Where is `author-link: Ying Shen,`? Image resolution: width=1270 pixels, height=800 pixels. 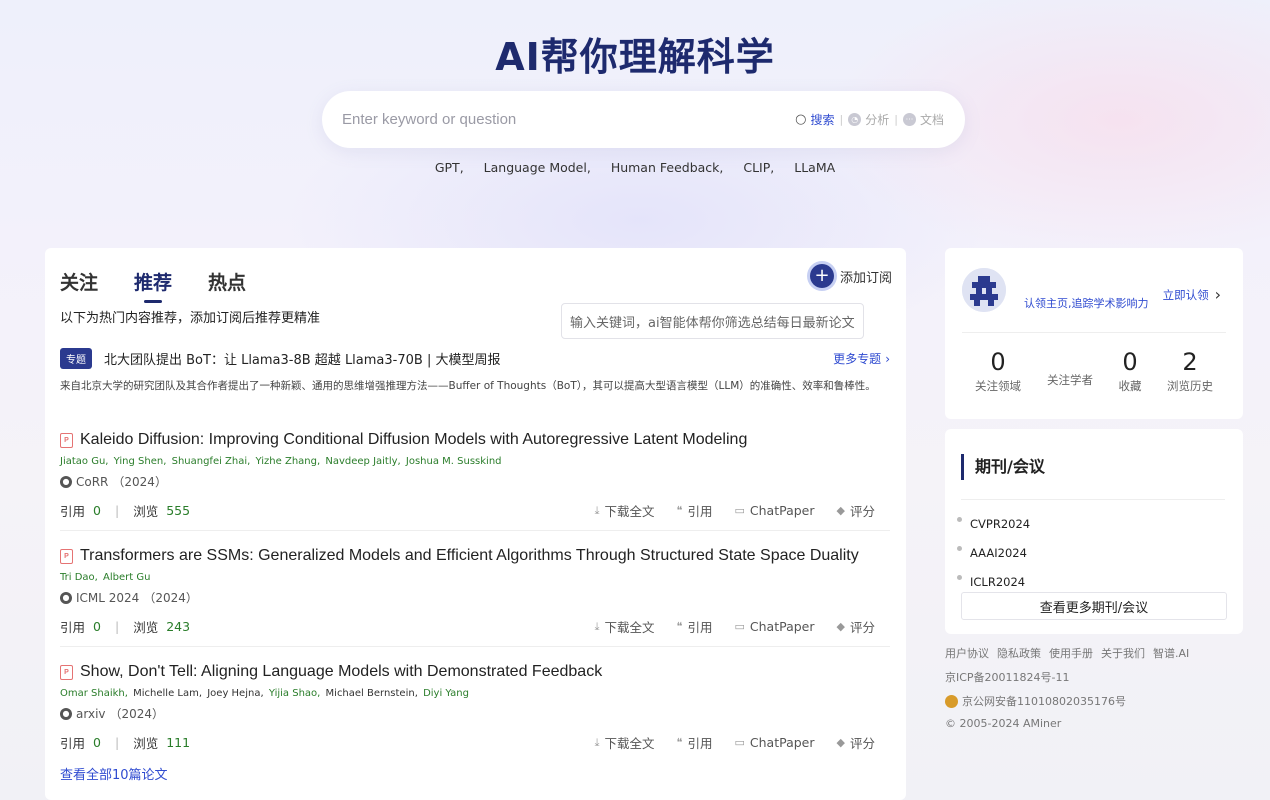
author-link: Ying Shen, is located at coordinates (140, 461).